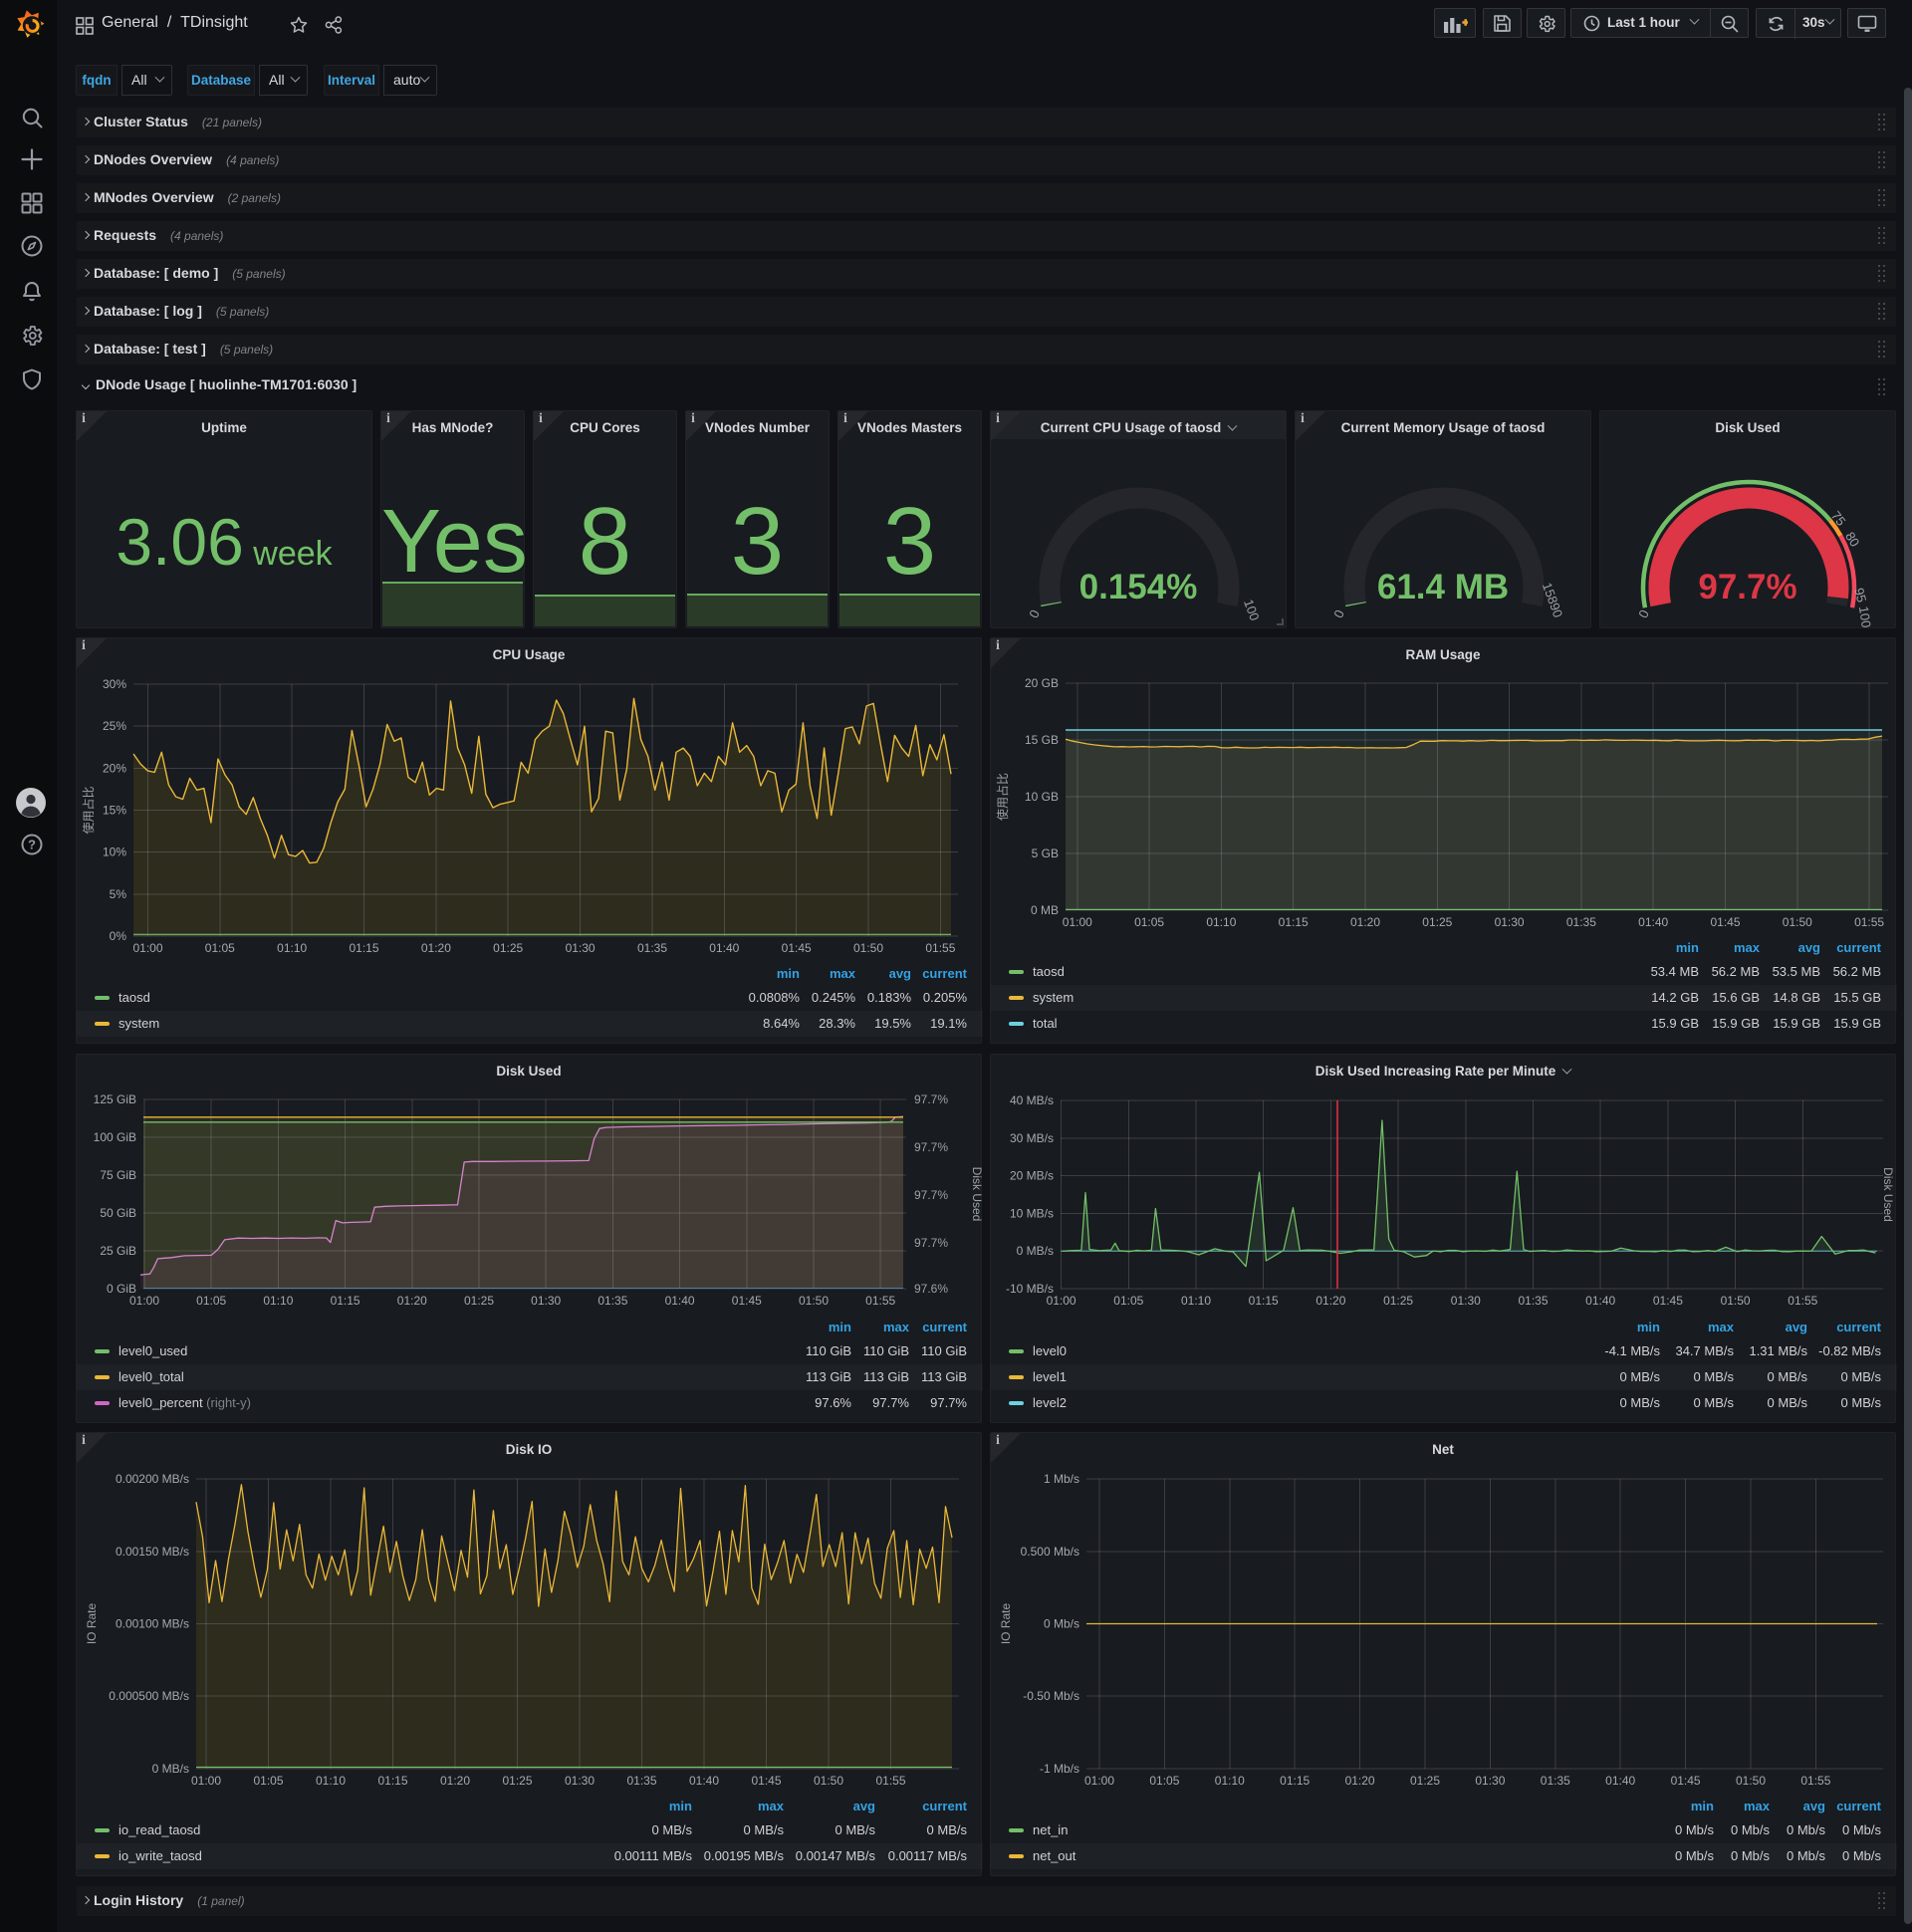 This screenshot has height=1932, width=1912. I want to click on svg-text: -10 MB/s, so click(1030, 1289).